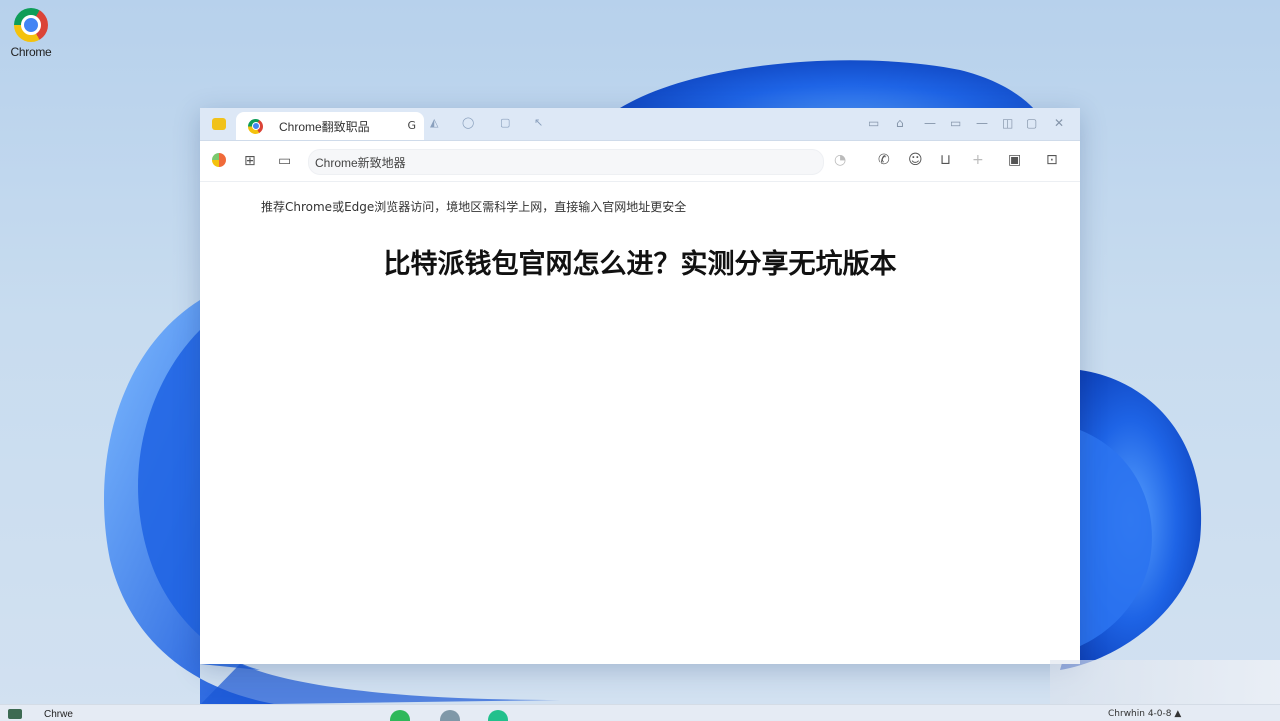 This screenshot has height=721, width=1280. Describe the element at coordinates (434, 122) in the screenshot. I see `tab-group-icon: ◭` at that location.